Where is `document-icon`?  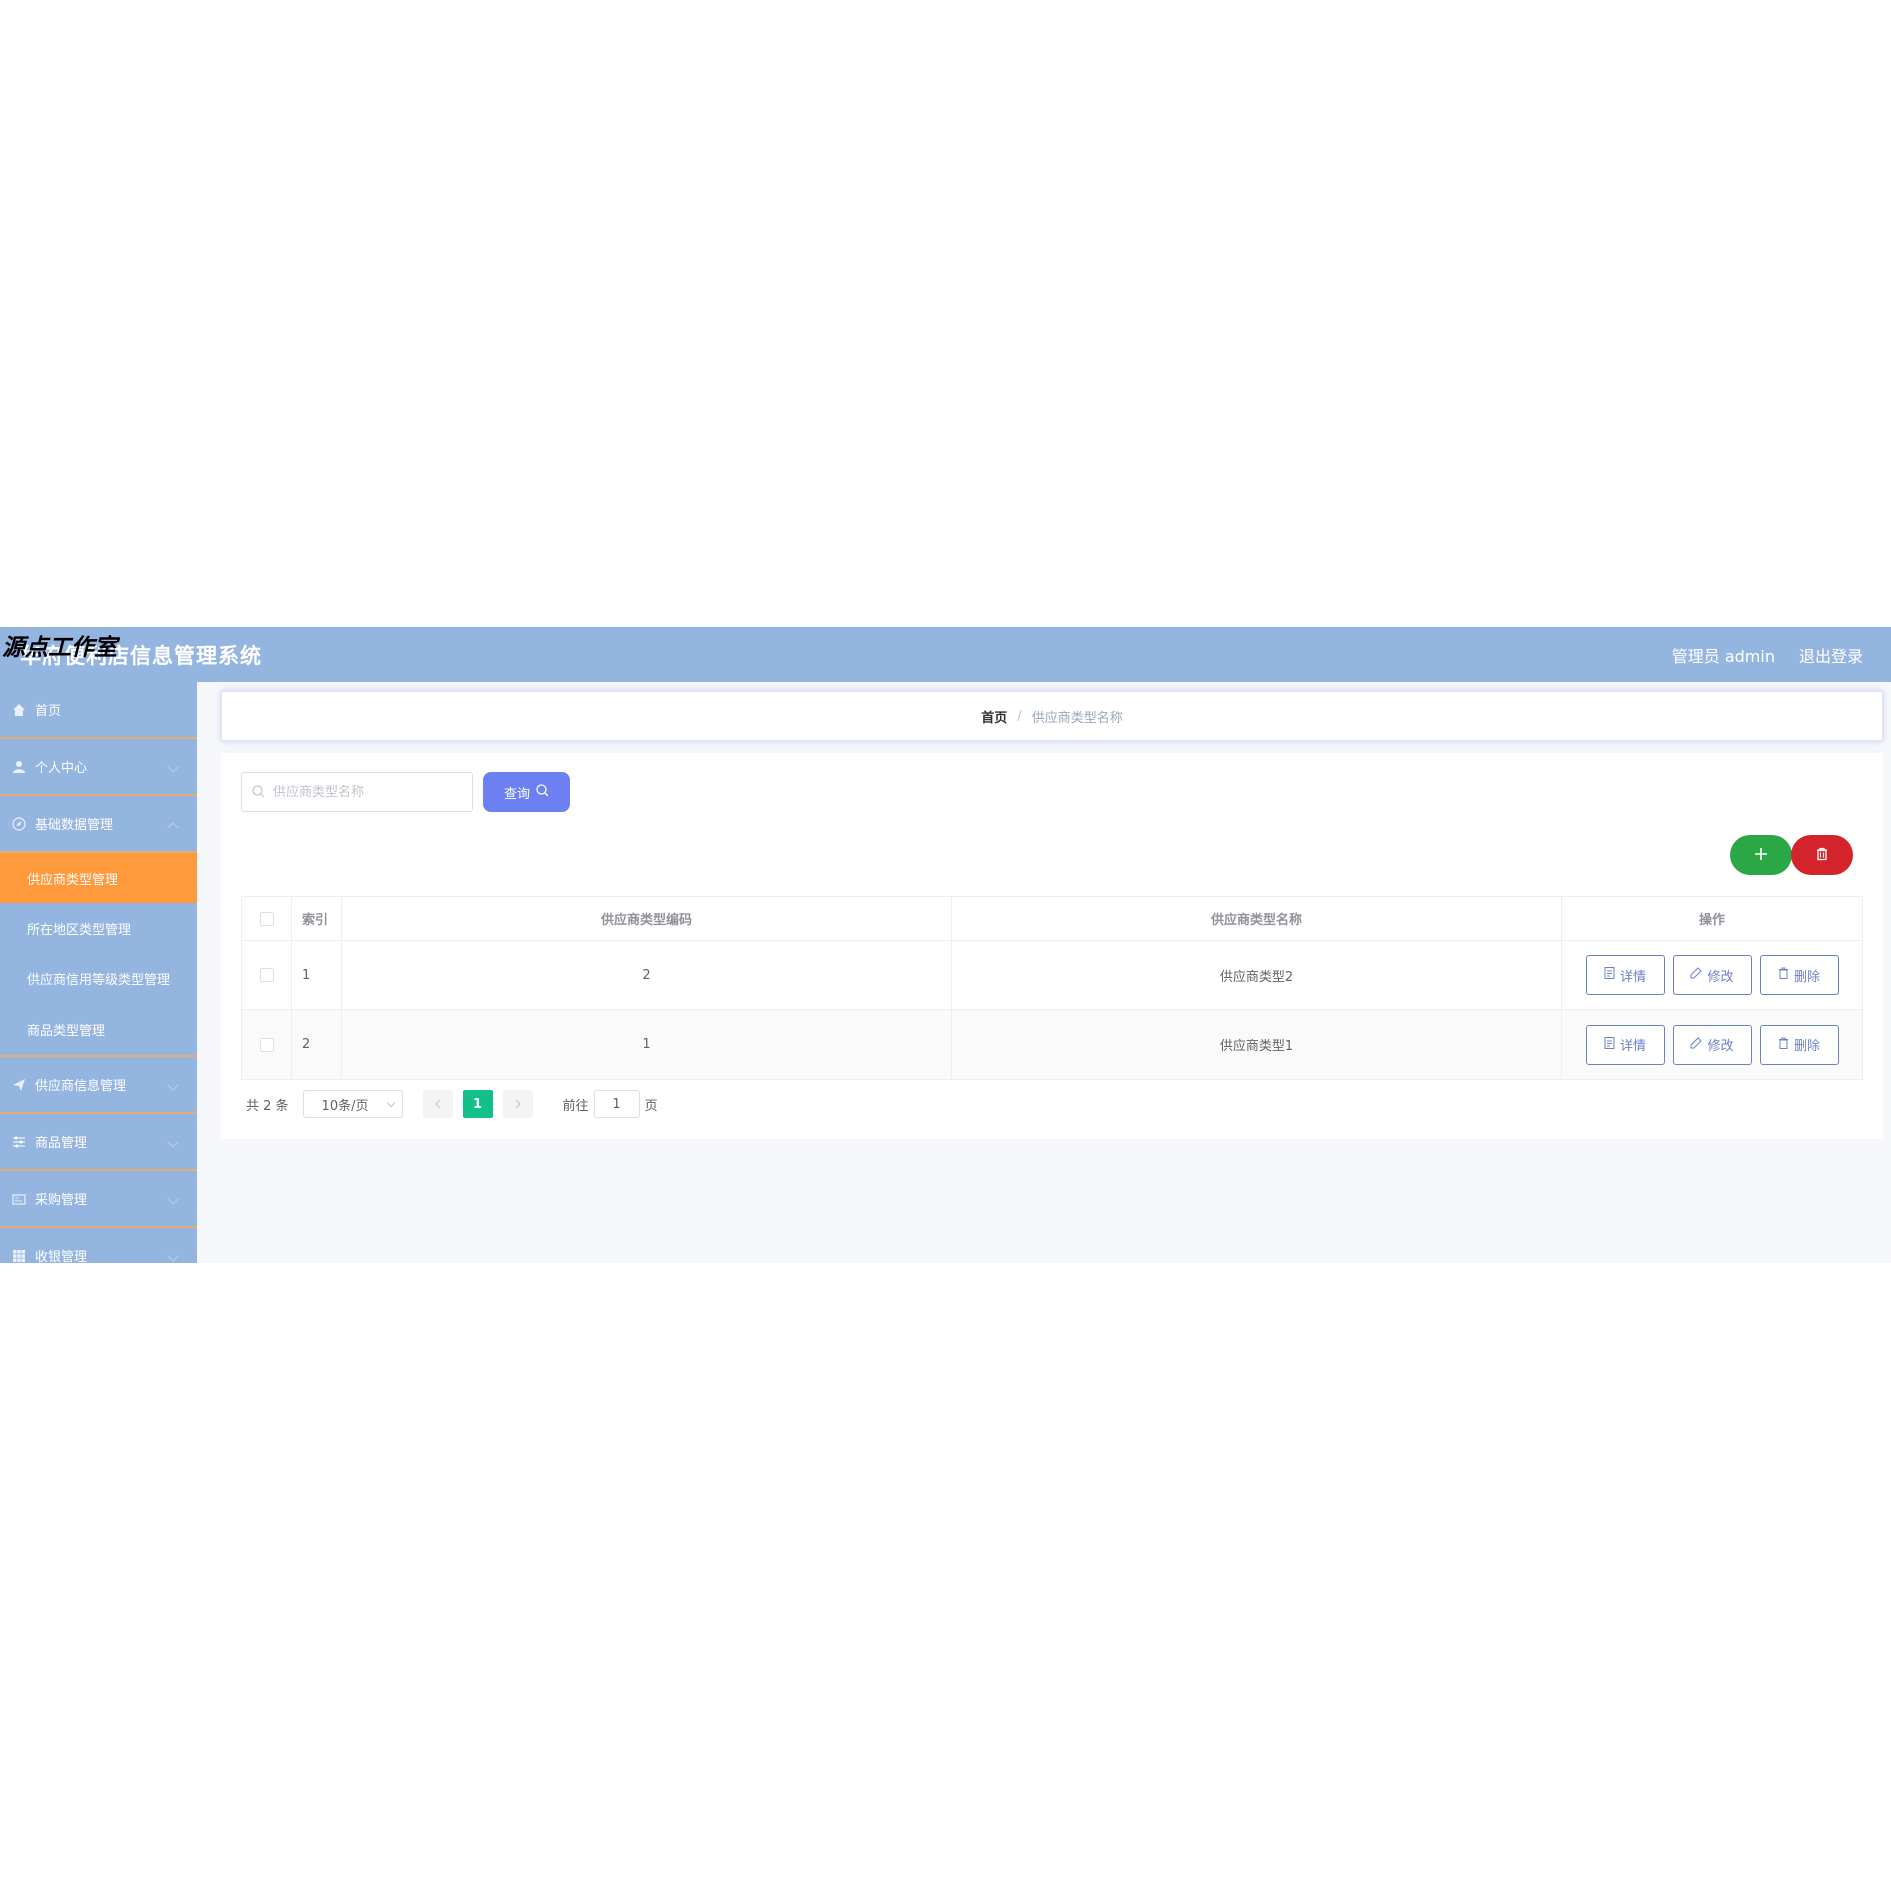
document-icon is located at coordinates (1609, 975).